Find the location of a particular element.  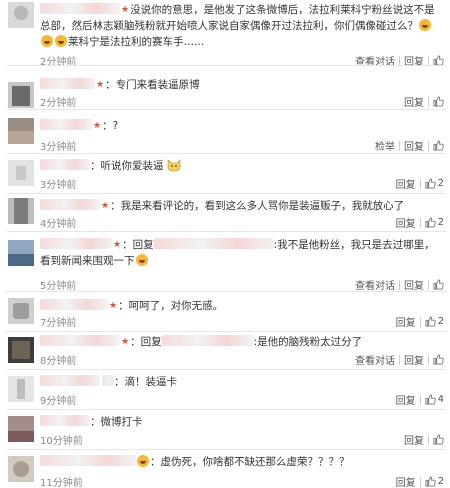

comment-item: ：听说你爱装逼 3分钟前 回复 2 is located at coordinates (225, 174).